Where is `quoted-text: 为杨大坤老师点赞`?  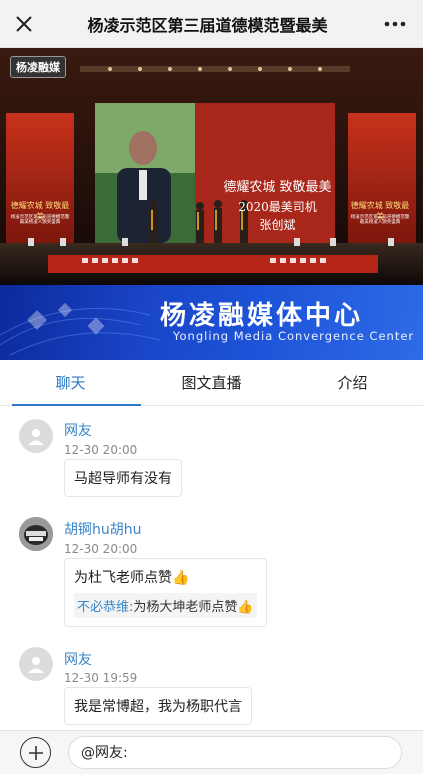
quoted-text: 为杨大坤老师点赞 is located at coordinates (185, 607).